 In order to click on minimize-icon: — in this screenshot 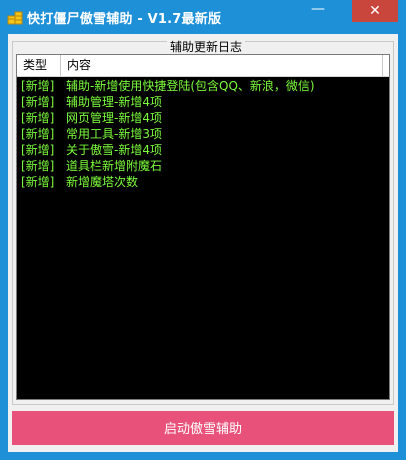, I will do `click(318, 9)`.